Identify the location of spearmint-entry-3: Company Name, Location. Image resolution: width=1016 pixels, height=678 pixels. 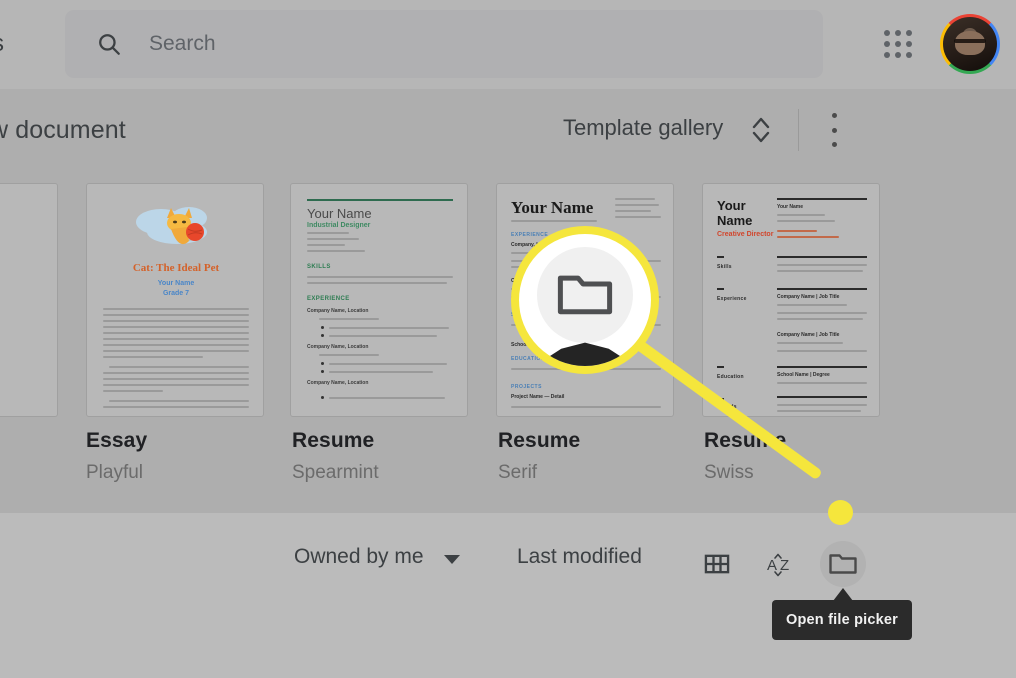
(338, 383).